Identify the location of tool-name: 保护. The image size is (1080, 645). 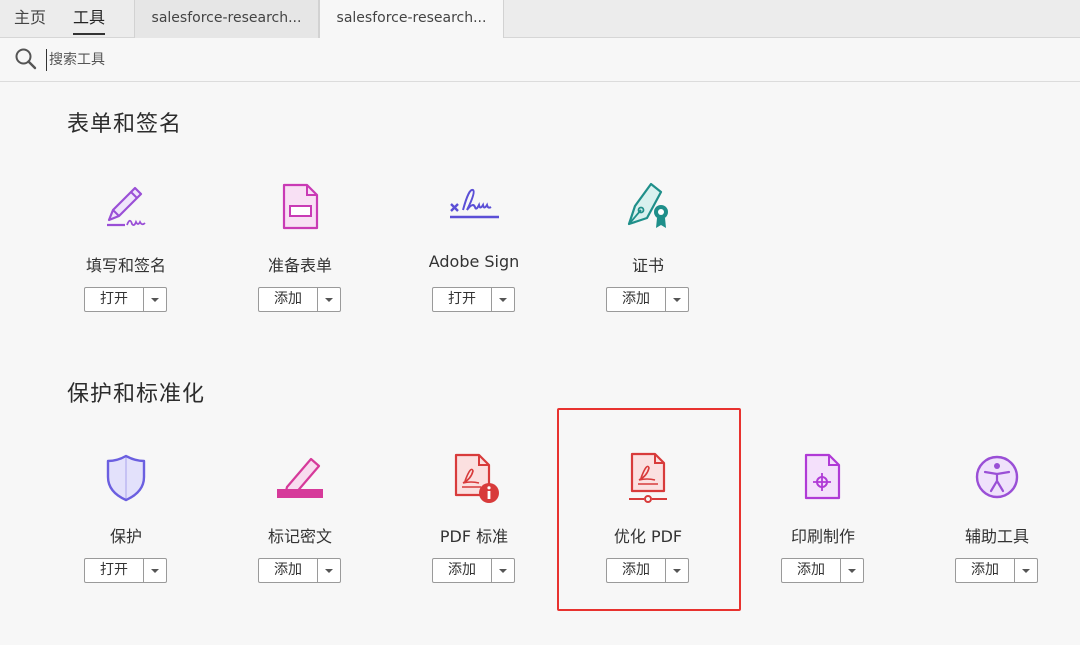
(125, 536).